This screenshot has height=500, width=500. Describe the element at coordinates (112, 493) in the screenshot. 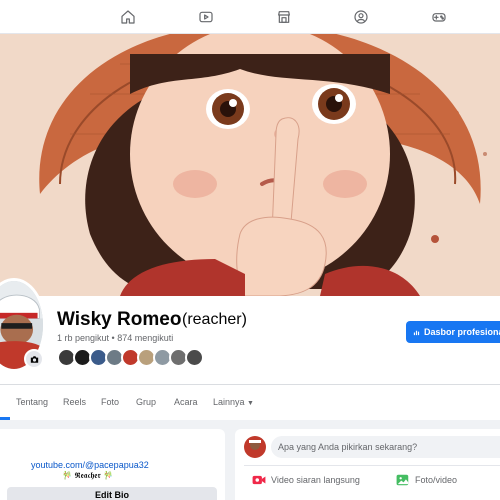

I see `edit-bio-button: Edit Bio` at that location.